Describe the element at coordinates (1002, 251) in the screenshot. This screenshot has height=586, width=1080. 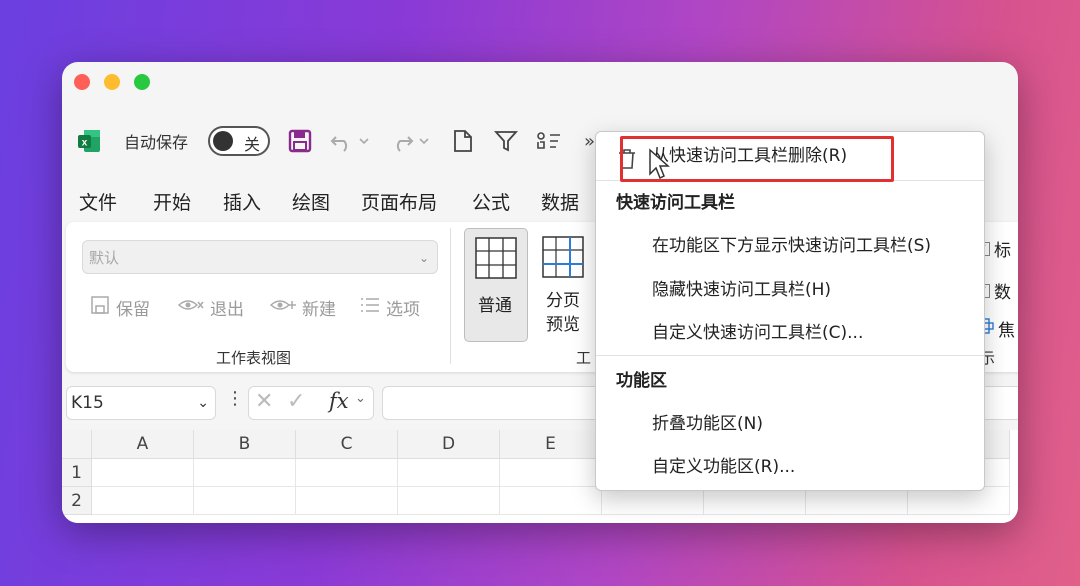
I see `show-item-1-label: 标` at that location.